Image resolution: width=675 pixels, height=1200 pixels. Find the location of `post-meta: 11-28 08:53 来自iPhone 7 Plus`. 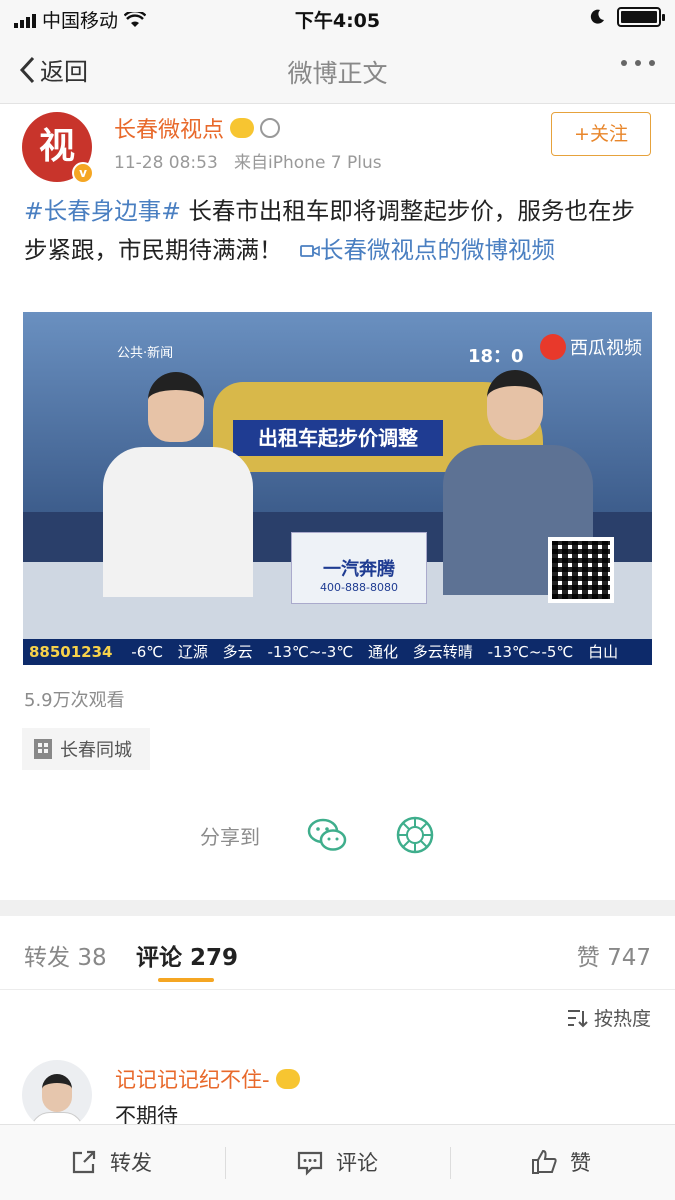

post-meta: 11-28 08:53 来自iPhone 7 Plus is located at coordinates (248, 160).